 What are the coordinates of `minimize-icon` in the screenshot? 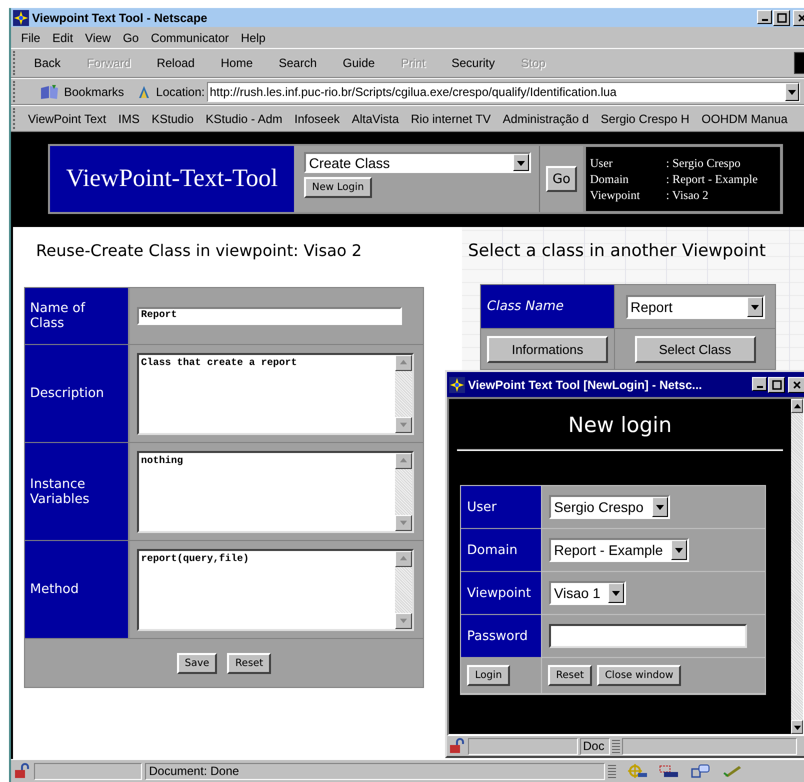 It's located at (765, 19).